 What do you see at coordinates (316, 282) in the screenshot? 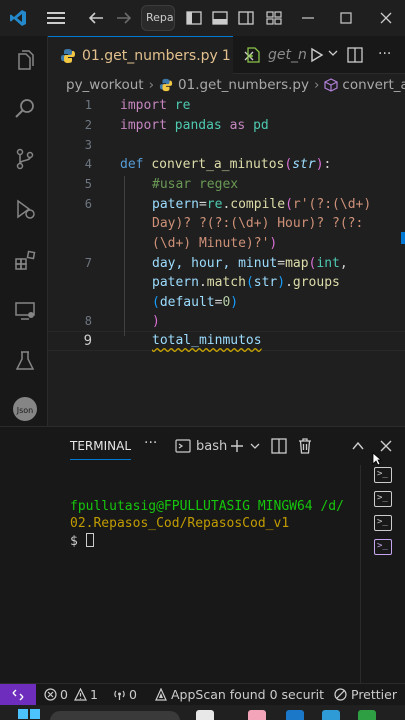
I see `method: groups` at bounding box center [316, 282].